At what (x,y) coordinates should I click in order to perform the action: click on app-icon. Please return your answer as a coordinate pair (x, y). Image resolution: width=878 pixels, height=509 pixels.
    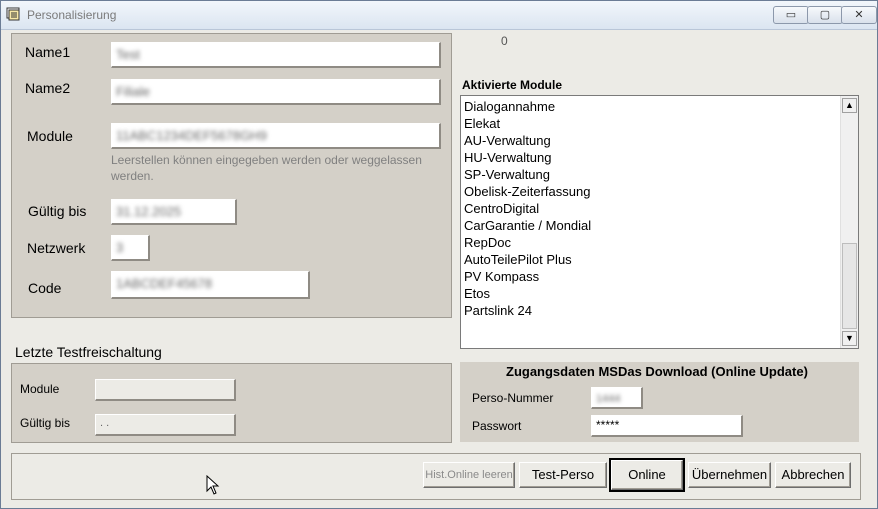
    Looking at the image, I should click on (13, 14).